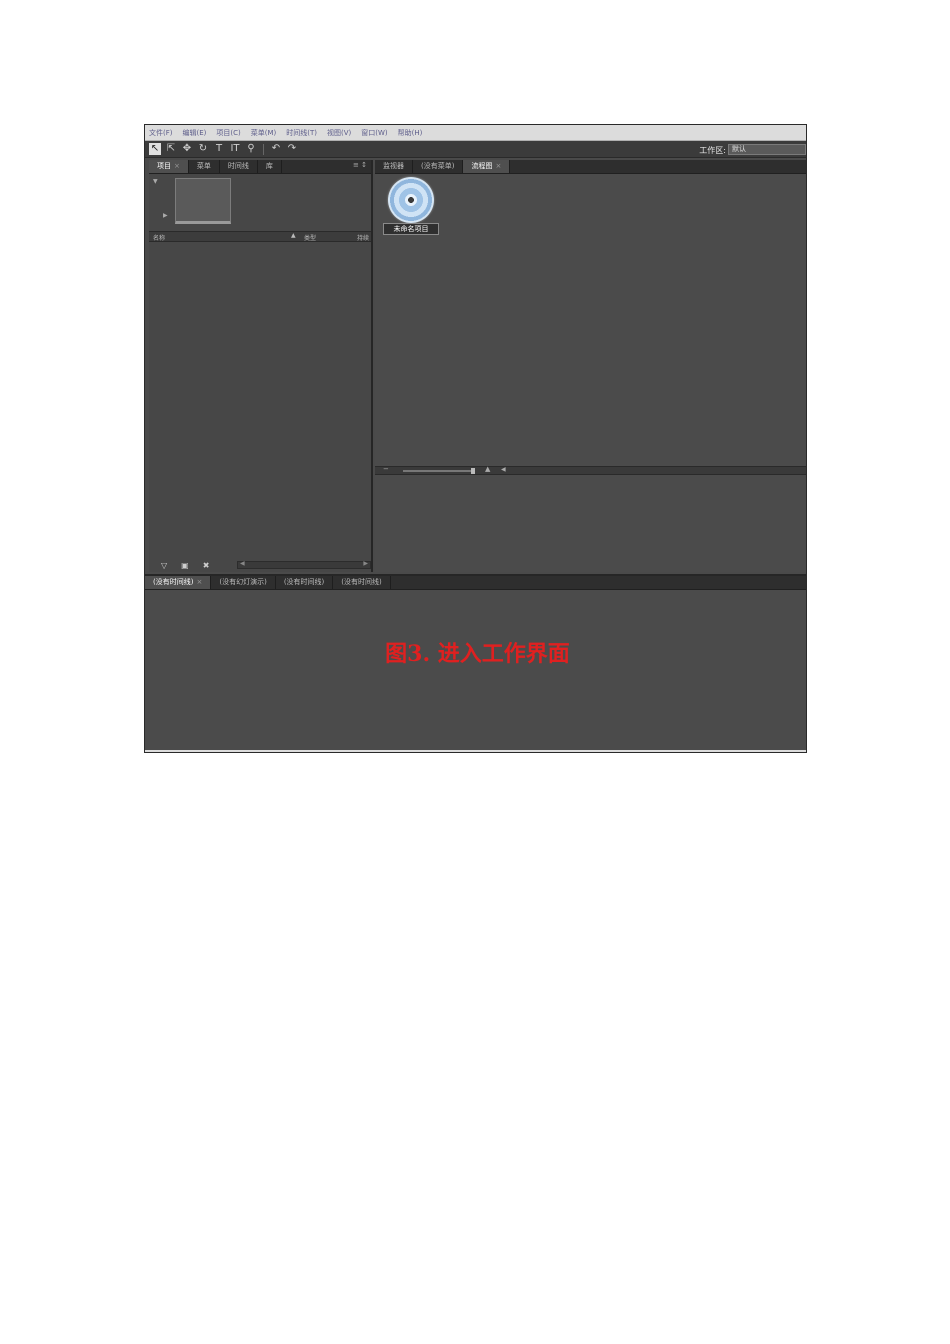 This screenshot has width=950, height=1344. What do you see at coordinates (310, 237) in the screenshot?
I see `column-type: 类型` at bounding box center [310, 237].